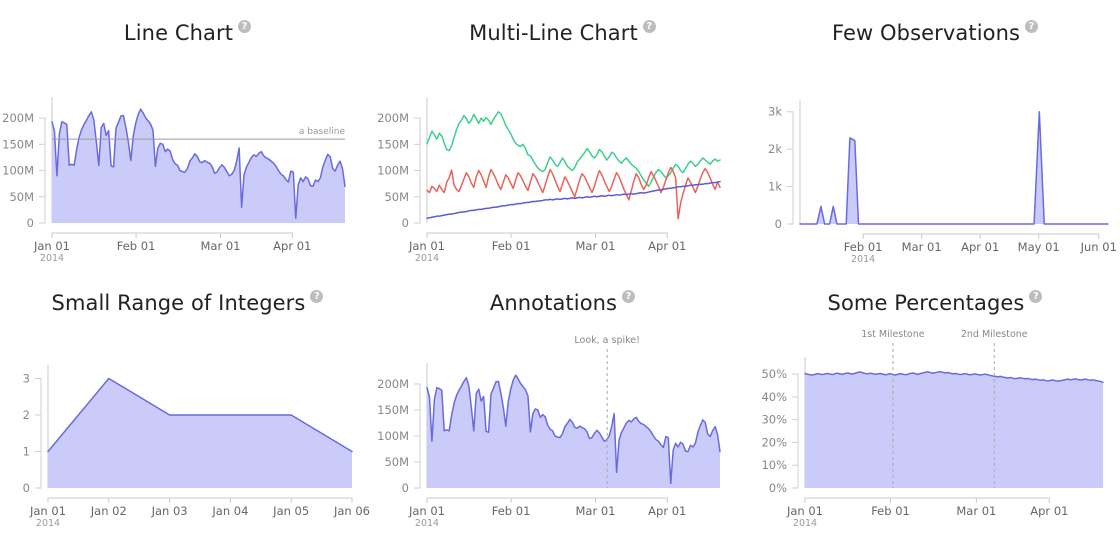  I want to click on y-axis-tick-label: 1, so click(26, 451).